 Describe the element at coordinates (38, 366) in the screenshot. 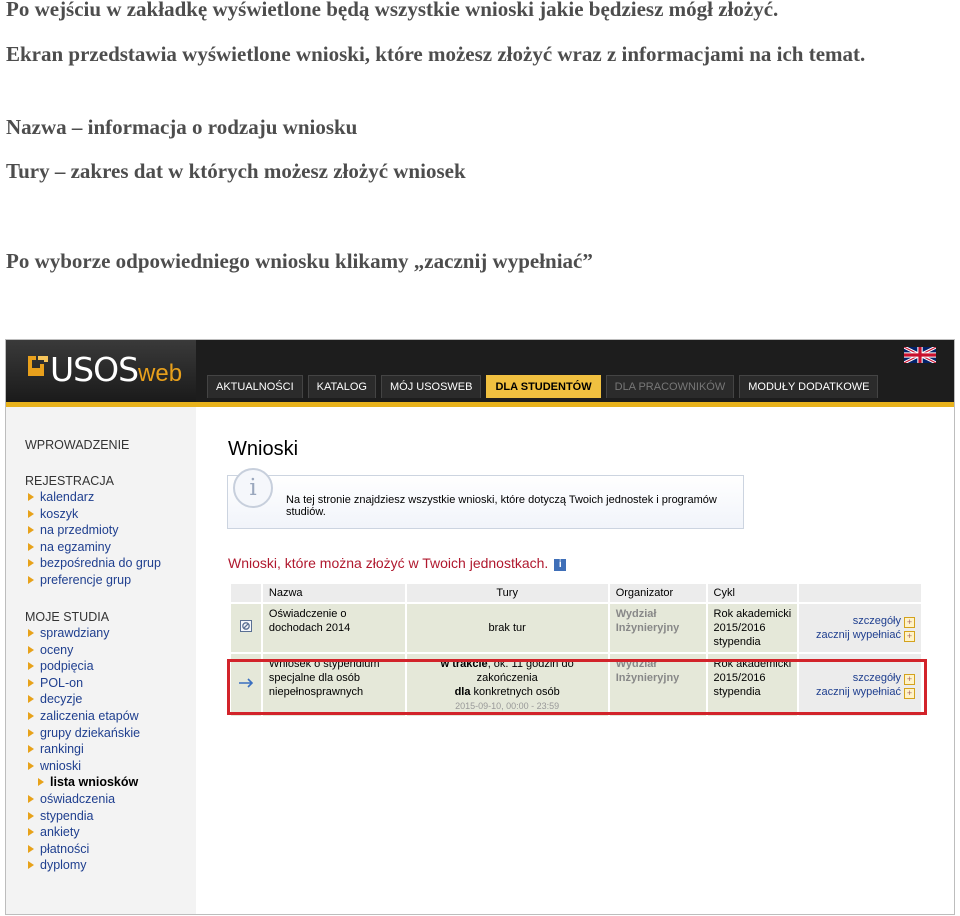

I see `logo-mark-icon` at that location.